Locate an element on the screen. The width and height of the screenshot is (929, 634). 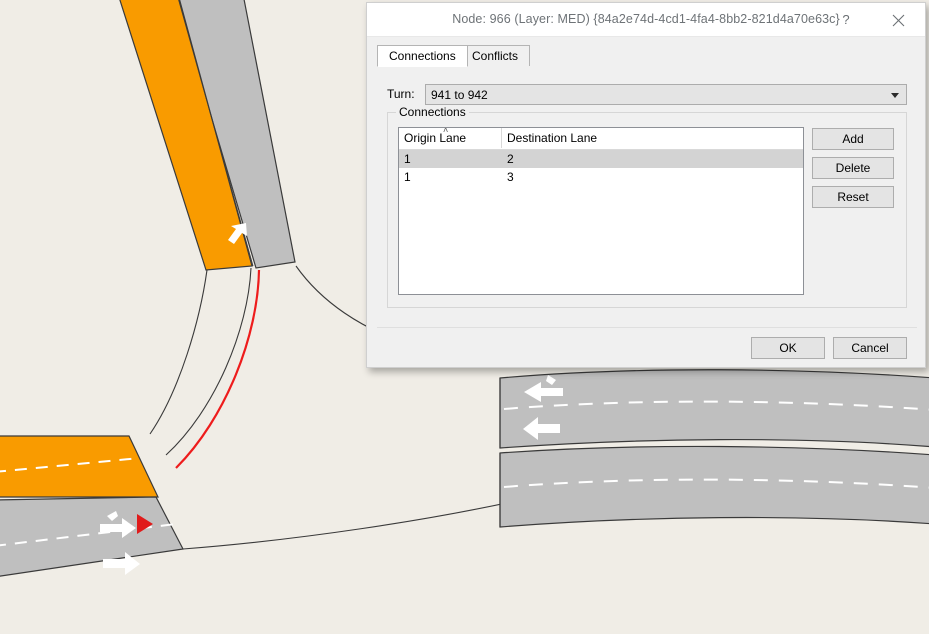
cell-destination-lane: 2 is located at coordinates (510, 159).